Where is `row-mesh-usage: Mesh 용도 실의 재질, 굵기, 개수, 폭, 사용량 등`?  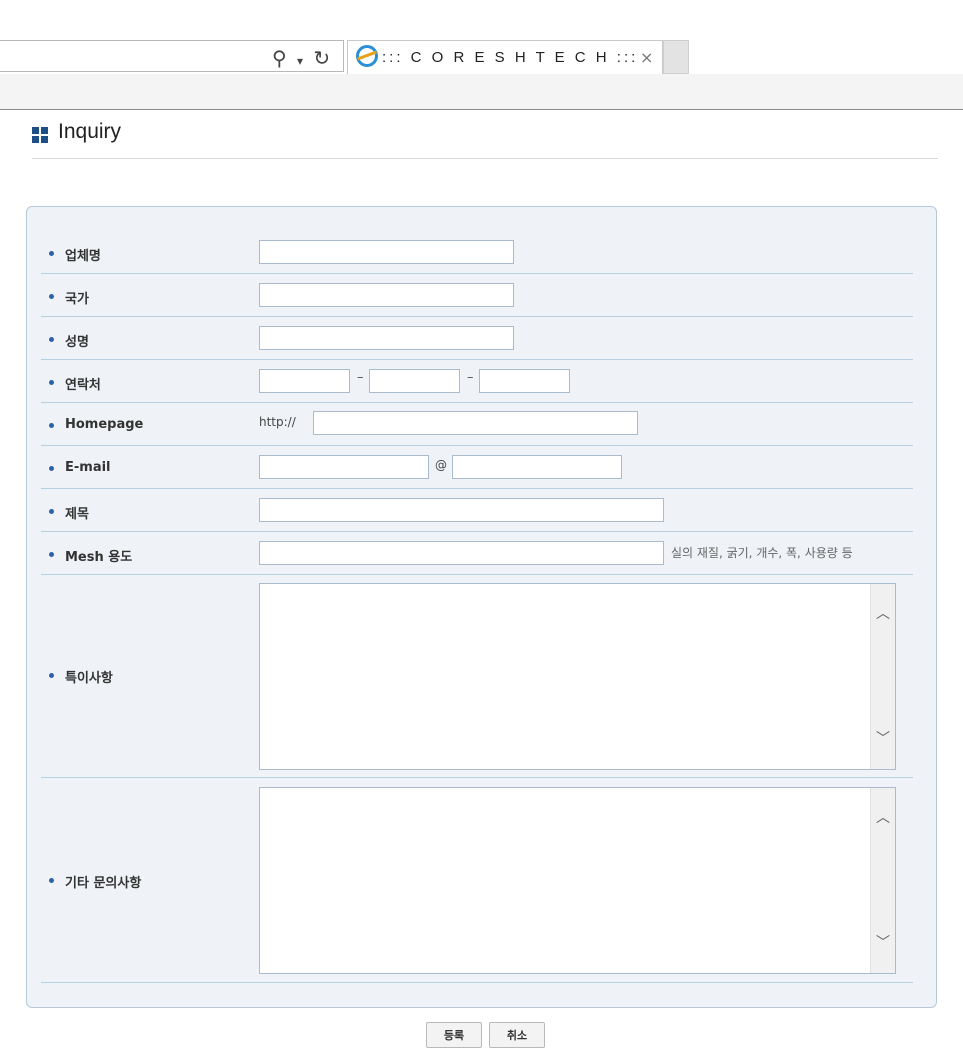
row-mesh-usage: Mesh 용도 실의 재질, 굵기, 개수, 폭, 사용량 등 is located at coordinates (477, 553).